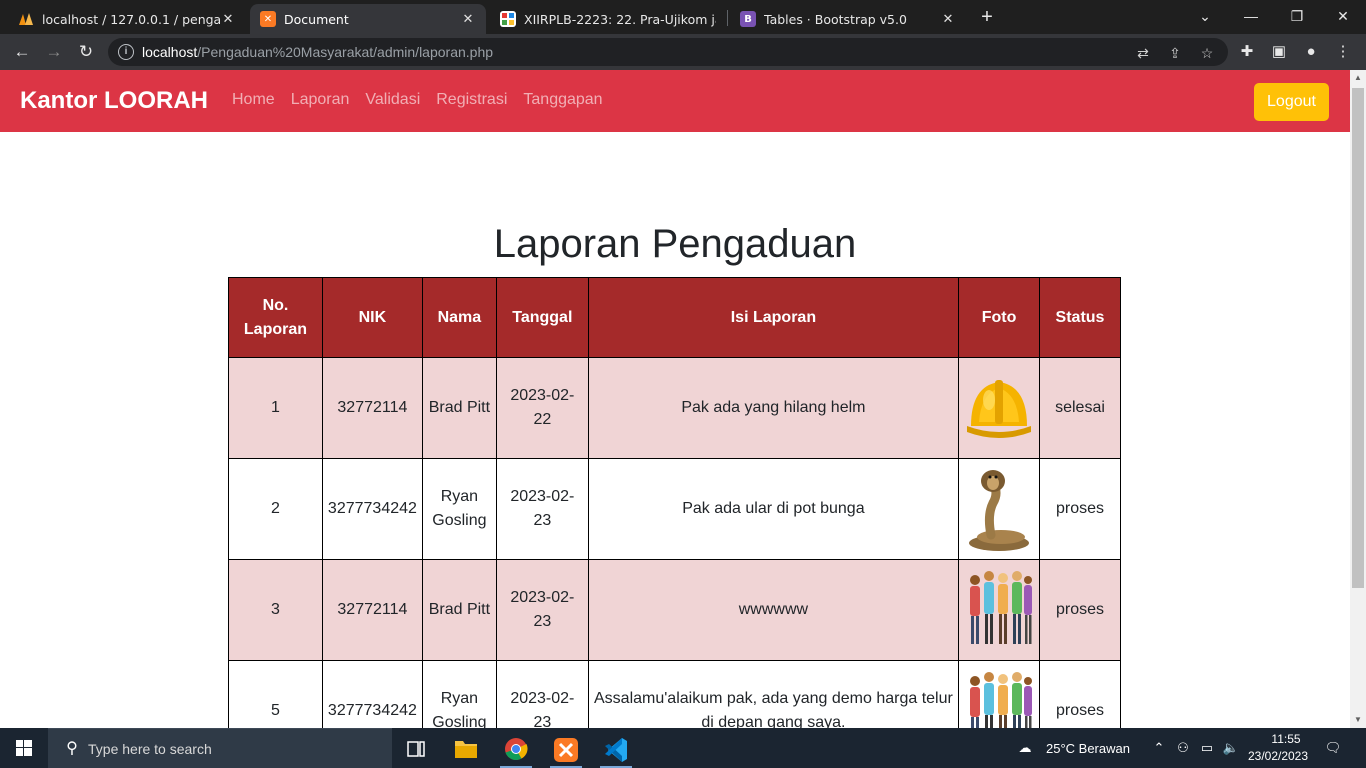 The width and height of the screenshot is (1366, 768). I want to click on chevron-up-icon: ⌃, so click(1159, 748).